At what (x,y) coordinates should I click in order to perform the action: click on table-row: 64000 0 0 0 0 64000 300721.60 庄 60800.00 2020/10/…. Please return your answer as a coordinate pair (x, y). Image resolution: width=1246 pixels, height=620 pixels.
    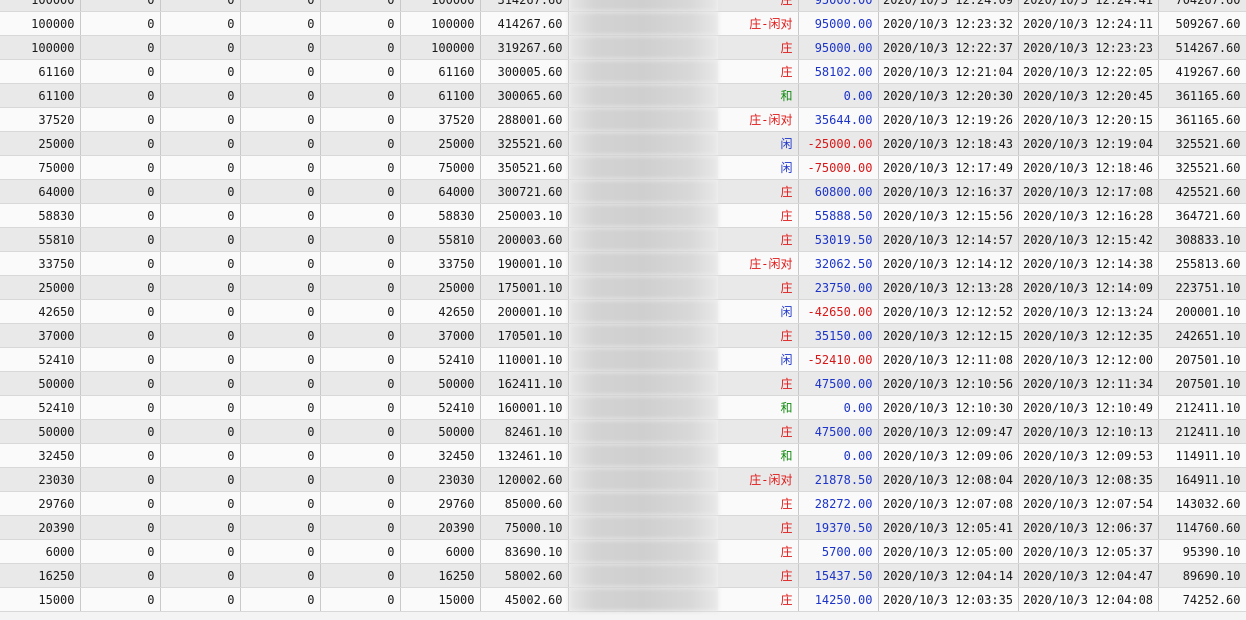
    Looking at the image, I should click on (623, 191).